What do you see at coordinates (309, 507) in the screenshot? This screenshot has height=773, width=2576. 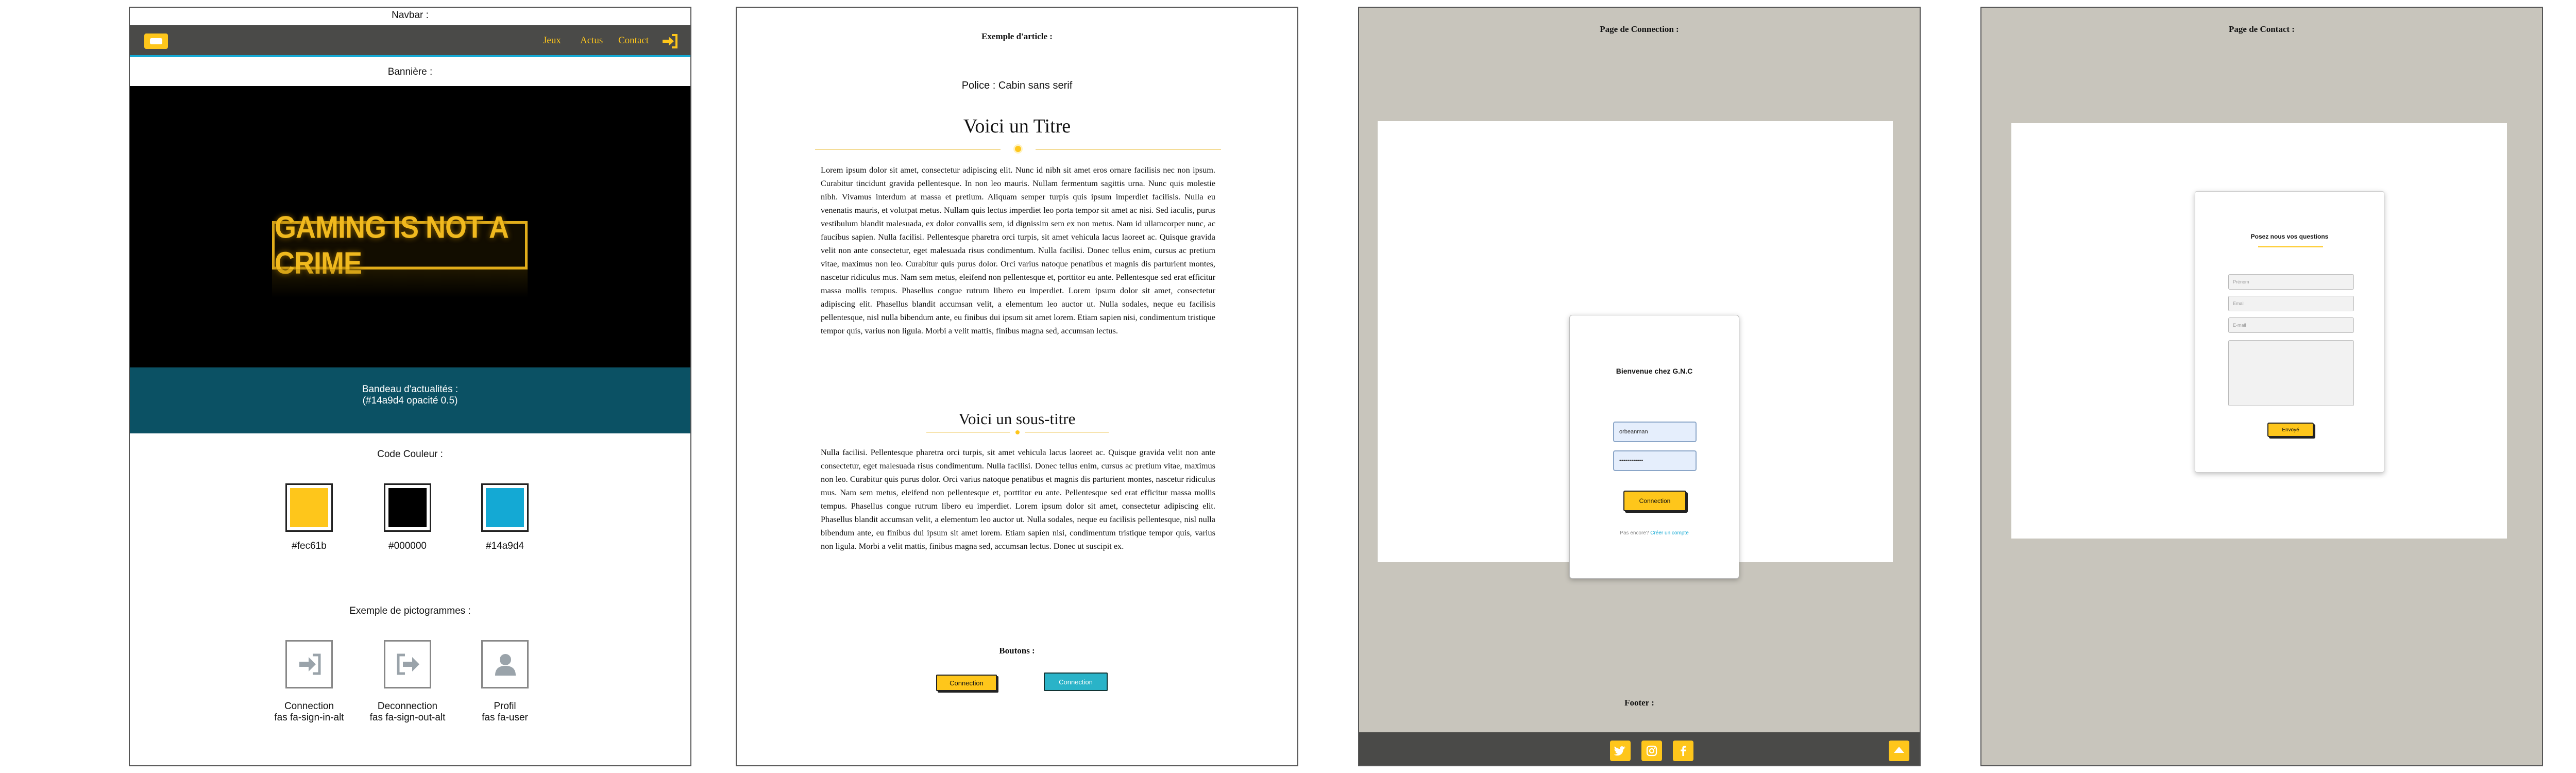 I see `swatch-yellow` at bounding box center [309, 507].